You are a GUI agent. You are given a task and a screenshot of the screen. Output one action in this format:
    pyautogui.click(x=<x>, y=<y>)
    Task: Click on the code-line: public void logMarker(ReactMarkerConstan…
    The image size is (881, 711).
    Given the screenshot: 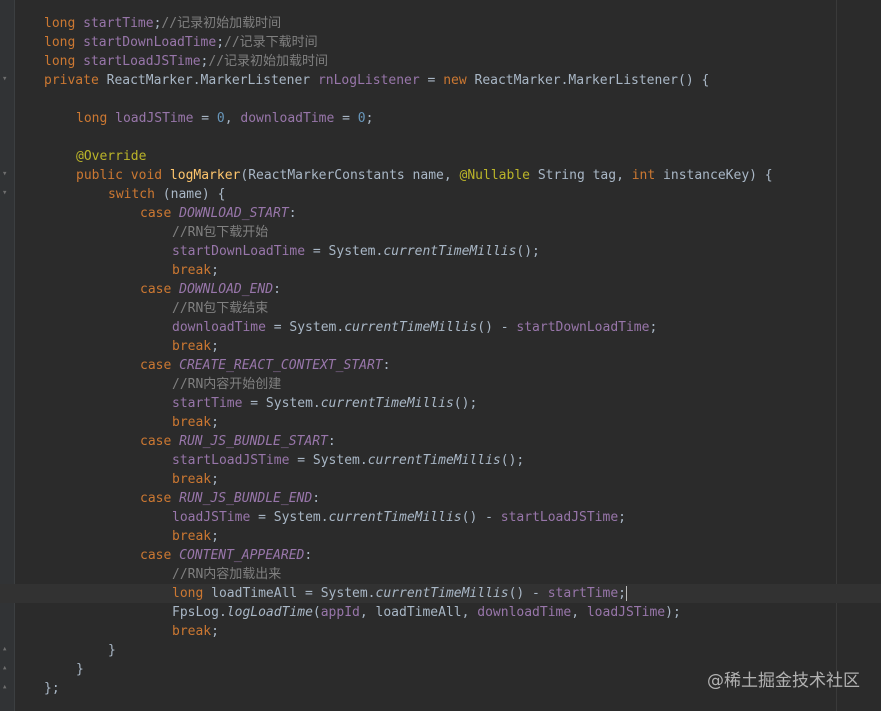 What is the action you would take?
    pyautogui.click(x=462, y=175)
    